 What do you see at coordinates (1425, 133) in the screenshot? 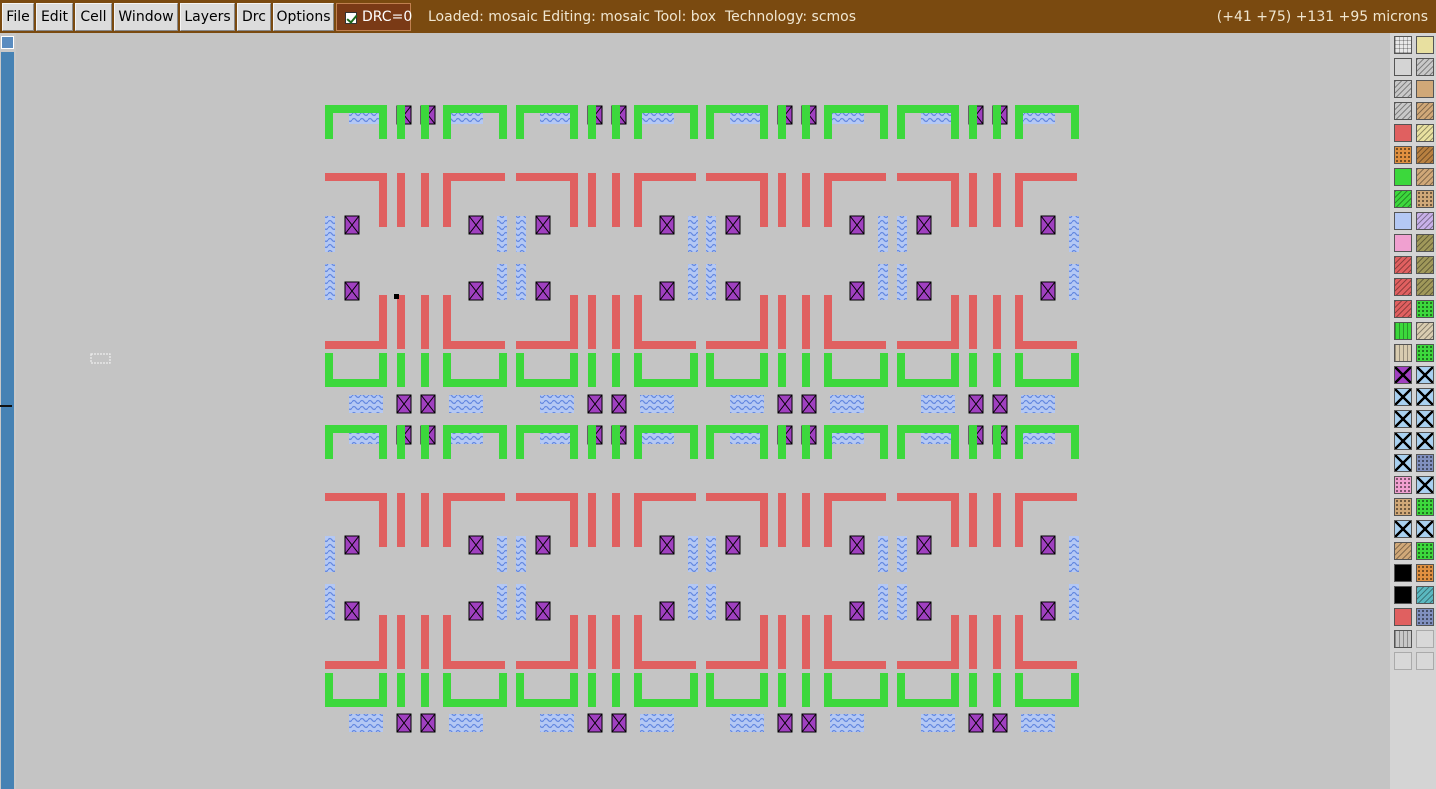
I see `layer-swatch-yellow-hatch-icon` at bounding box center [1425, 133].